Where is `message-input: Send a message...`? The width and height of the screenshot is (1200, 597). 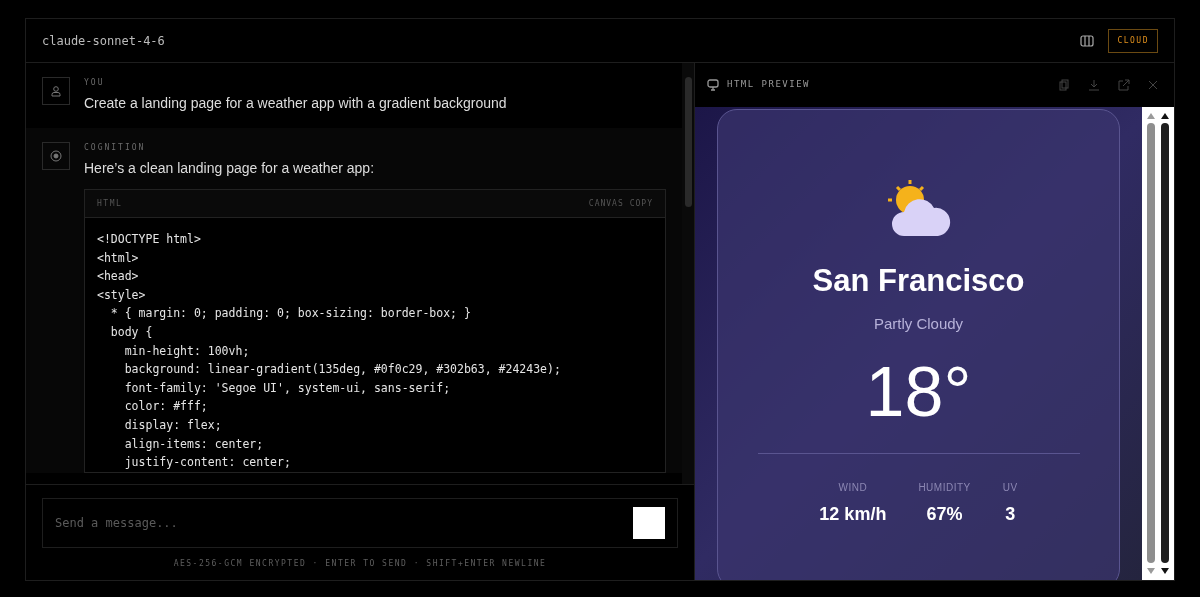
message-input: Send a message... is located at coordinates (344, 523).